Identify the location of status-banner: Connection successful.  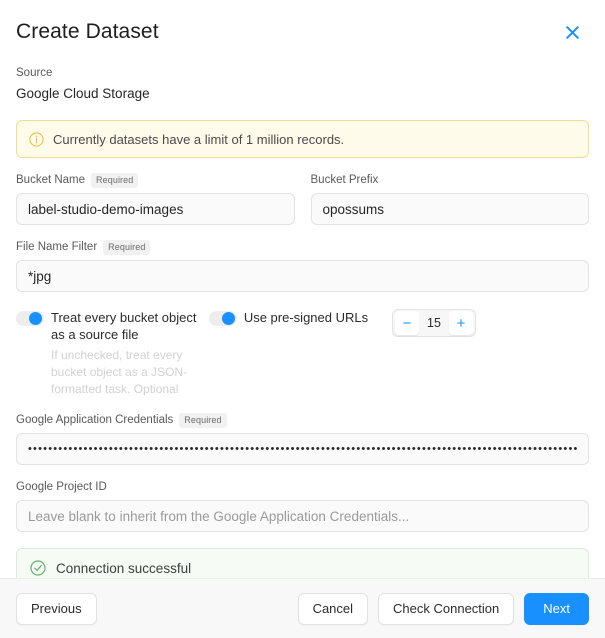
(302, 563).